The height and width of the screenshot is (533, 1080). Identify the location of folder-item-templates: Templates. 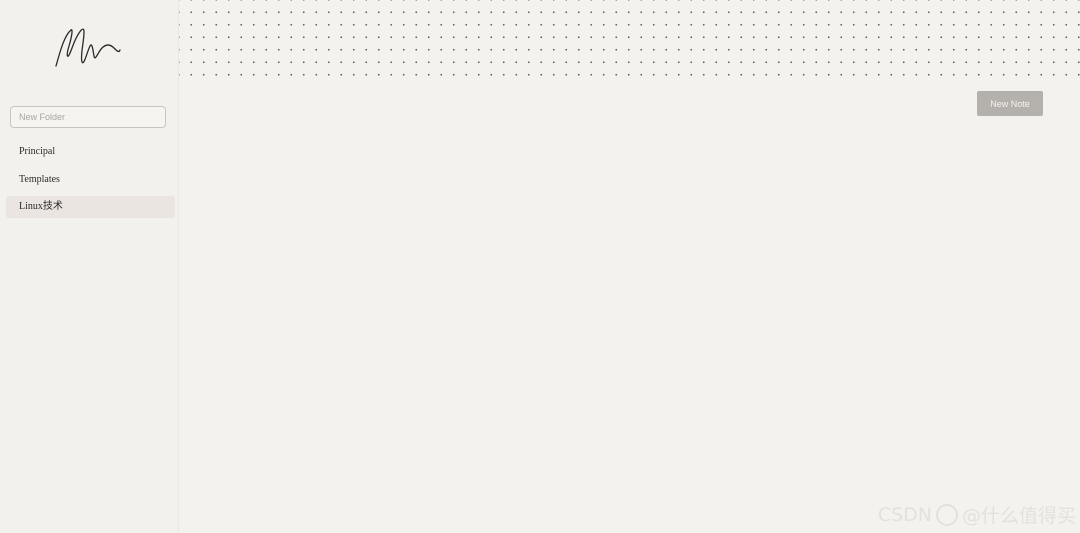
(90, 180).